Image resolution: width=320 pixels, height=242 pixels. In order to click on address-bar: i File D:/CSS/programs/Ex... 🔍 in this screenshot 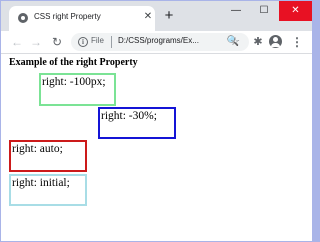, I will do `click(160, 42)`.